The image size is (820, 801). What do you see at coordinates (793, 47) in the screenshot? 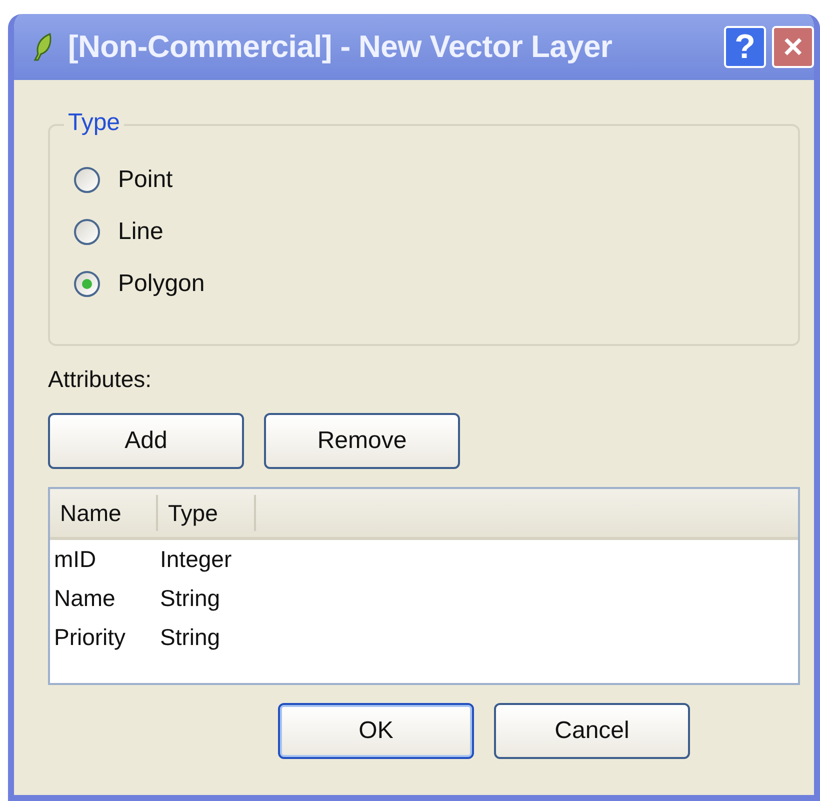
I see `close-button: ×` at bounding box center [793, 47].